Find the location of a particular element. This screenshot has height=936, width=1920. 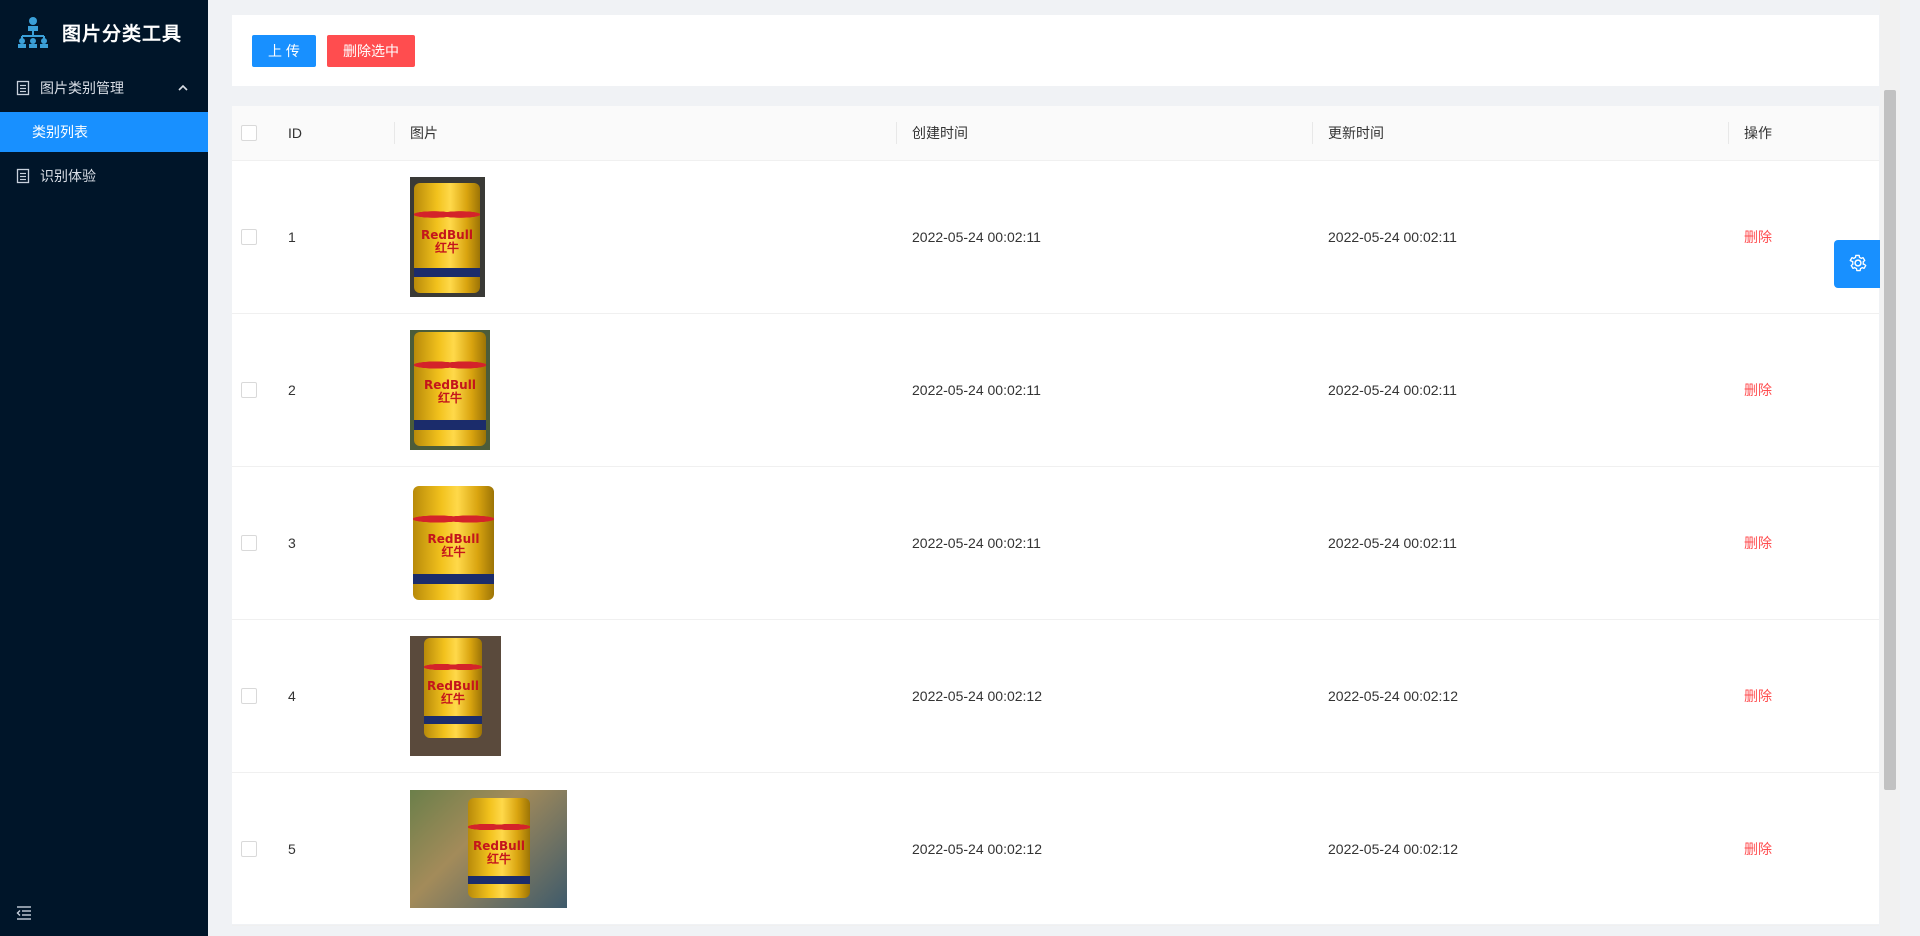

cell-id: 4 is located at coordinates (333, 696).